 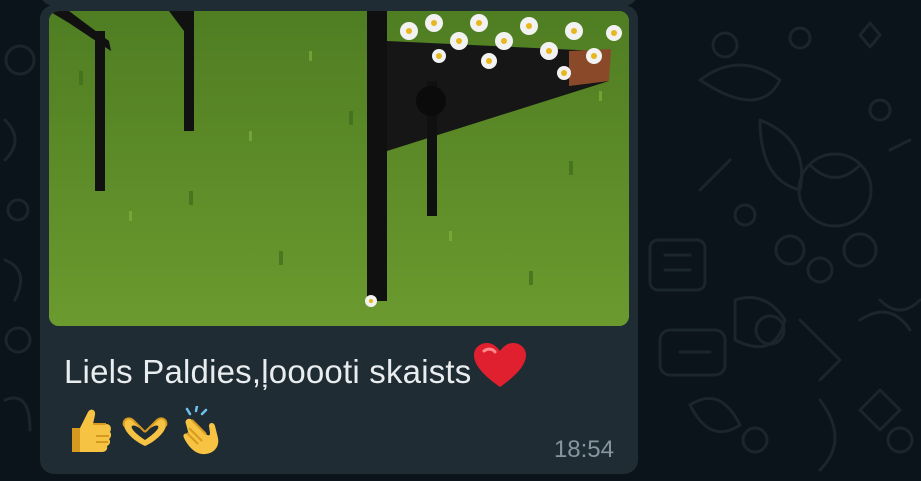 I want to click on emoji-row, so click(x=145, y=431).